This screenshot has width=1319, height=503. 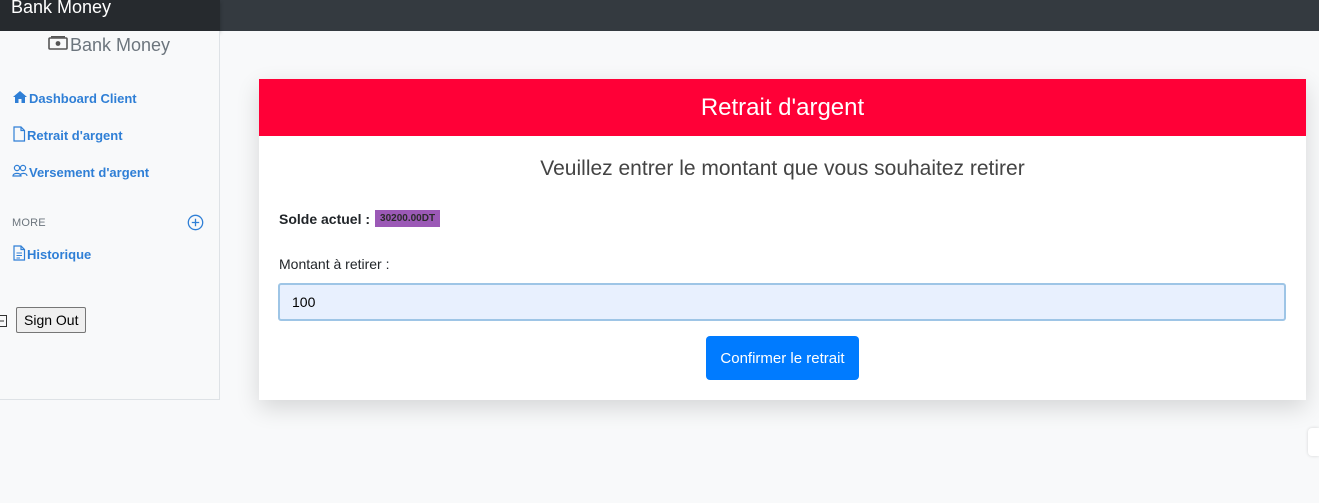 What do you see at coordinates (59, 254) in the screenshot?
I see `sidebar-item-label: Historique` at bounding box center [59, 254].